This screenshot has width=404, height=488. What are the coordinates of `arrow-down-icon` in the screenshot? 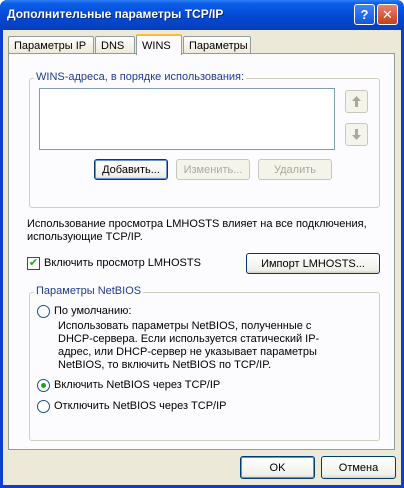 It's located at (356, 134).